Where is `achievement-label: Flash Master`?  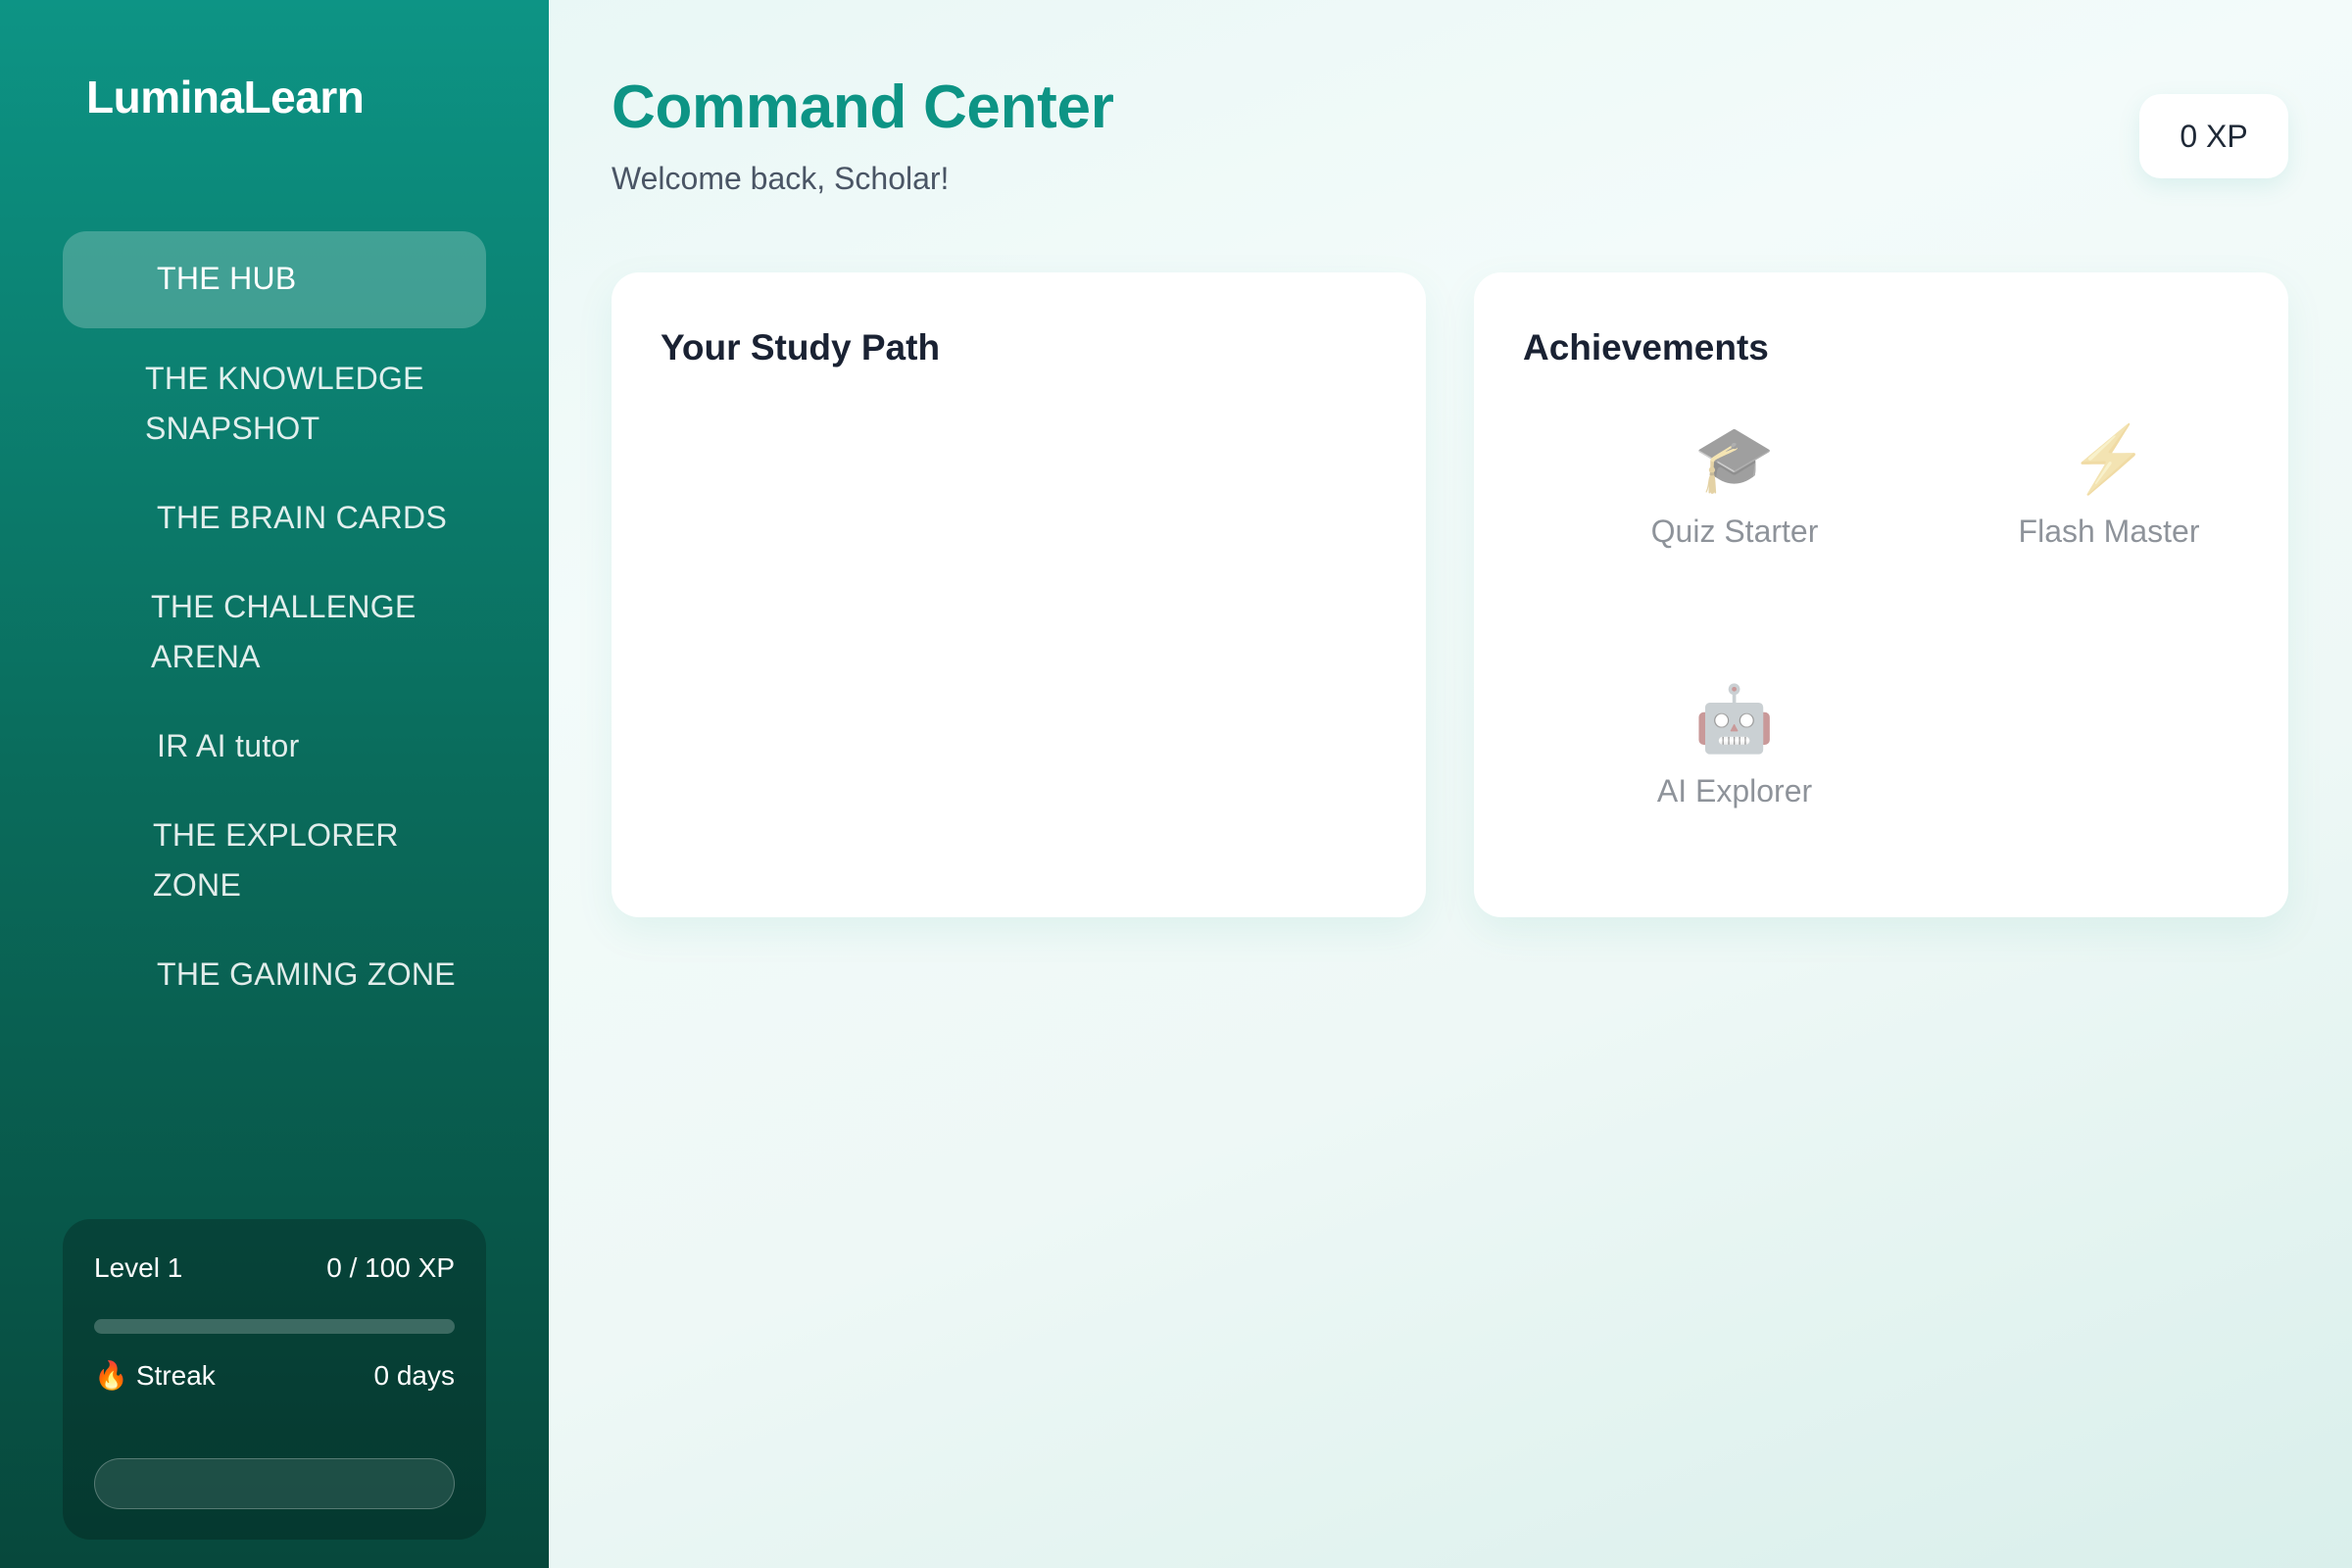 achievement-label: Flash Master is located at coordinates (2109, 531).